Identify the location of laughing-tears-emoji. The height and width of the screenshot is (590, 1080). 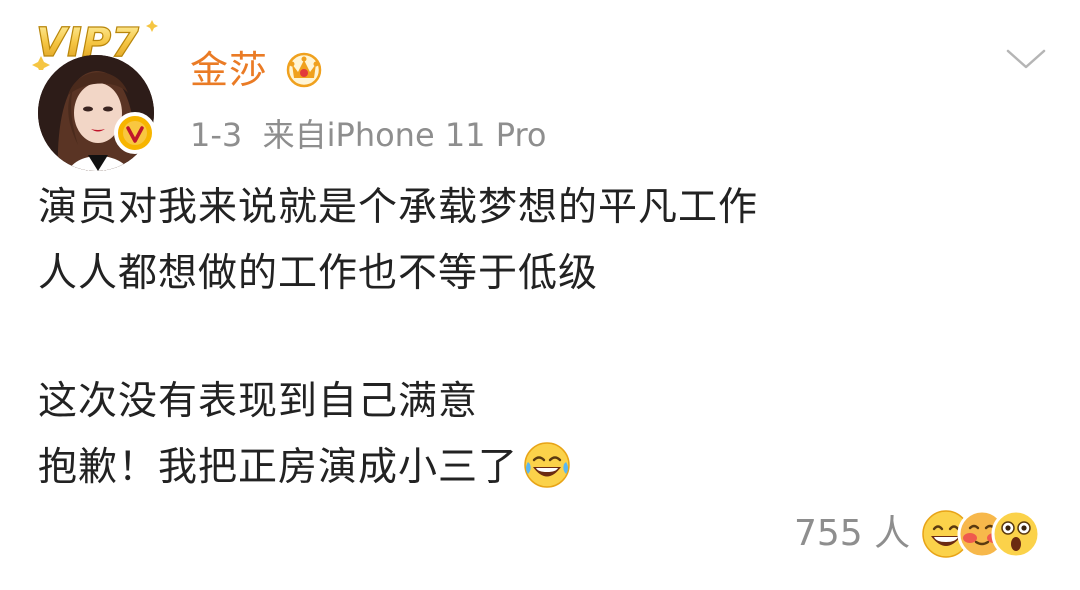
(547, 465).